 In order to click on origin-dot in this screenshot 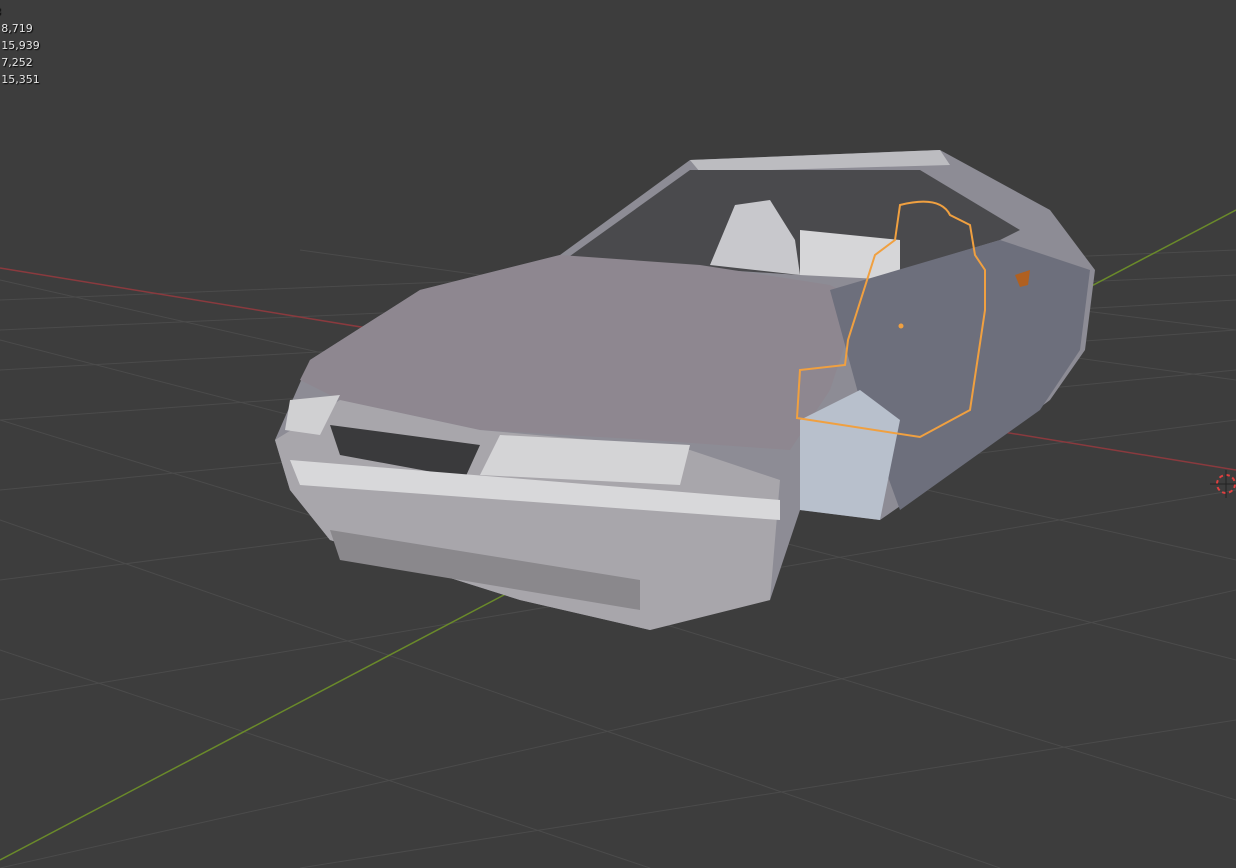, I will do `click(901, 326)`.